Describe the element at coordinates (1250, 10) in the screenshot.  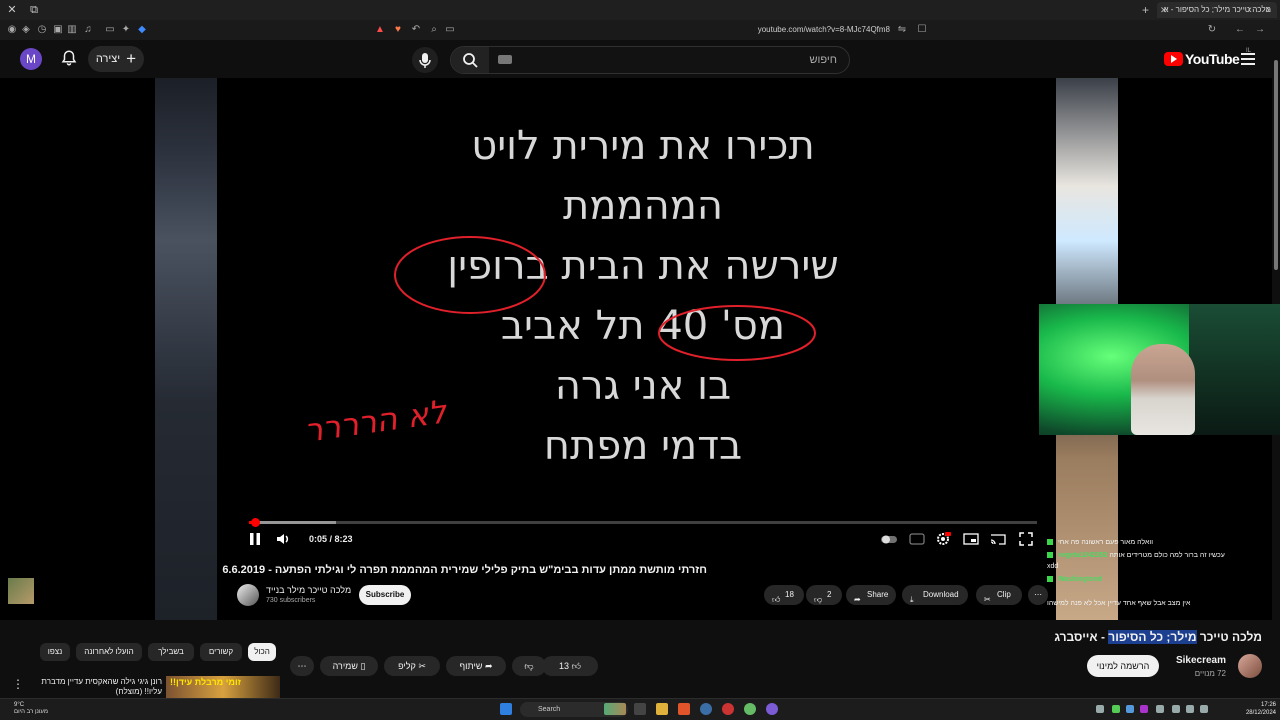
I see `minimize-icon: ‹` at that location.